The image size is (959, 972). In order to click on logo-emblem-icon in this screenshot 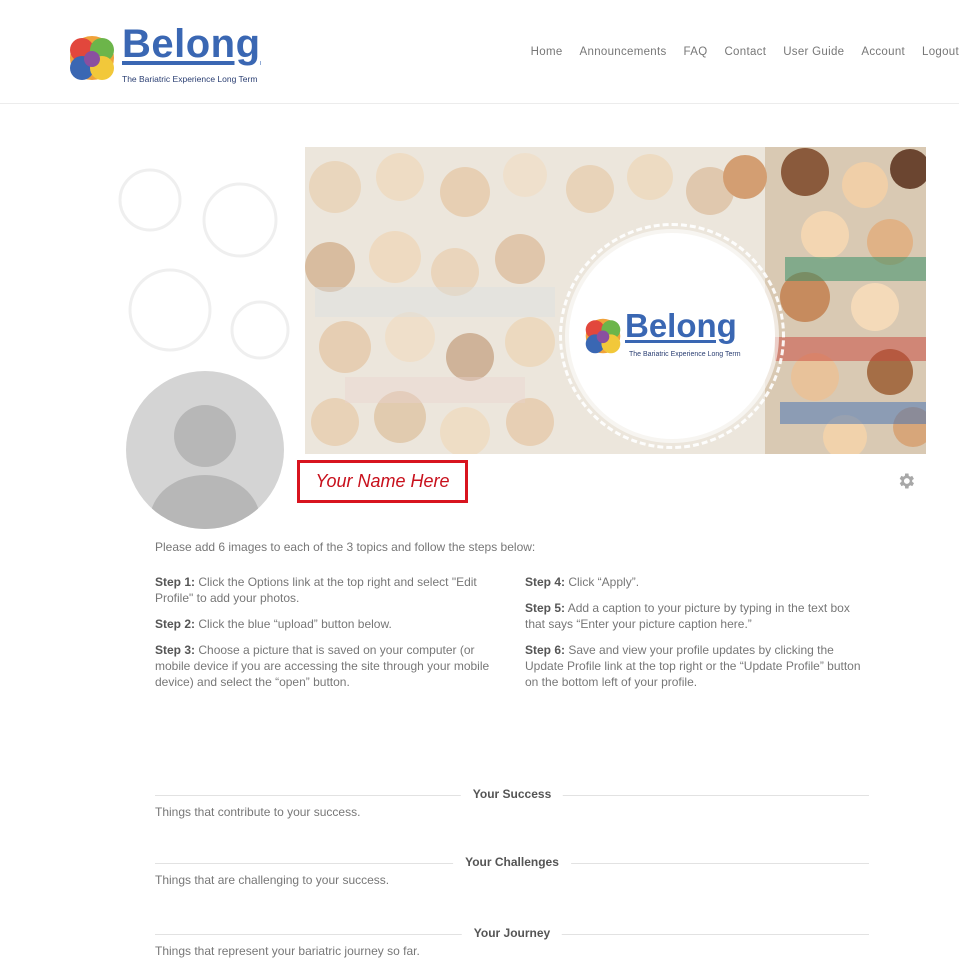, I will do `click(92, 58)`.